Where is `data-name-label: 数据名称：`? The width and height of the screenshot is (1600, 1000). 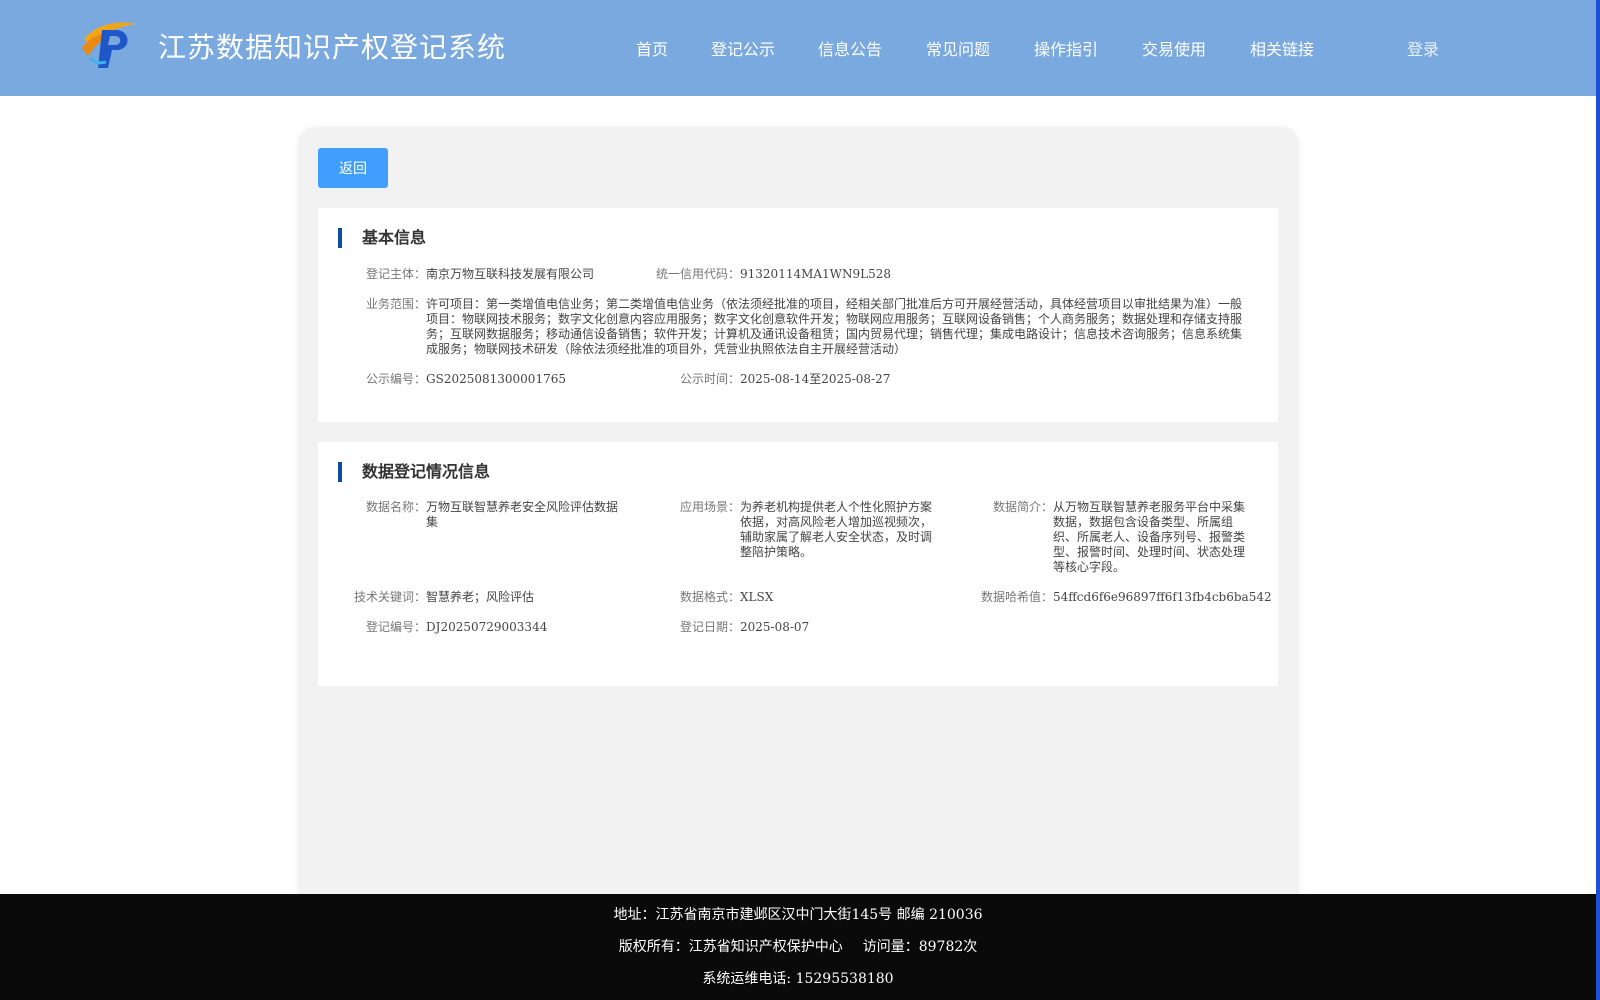
data-name-label: 数据名称： is located at coordinates (396, 507).